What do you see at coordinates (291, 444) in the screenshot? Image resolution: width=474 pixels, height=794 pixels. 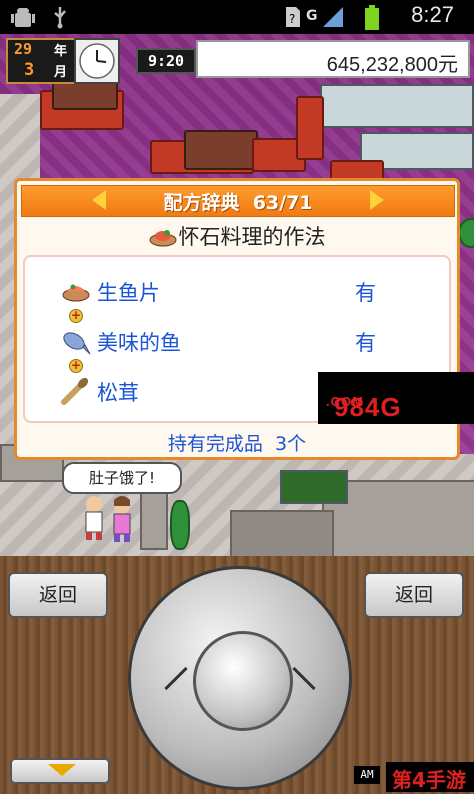 I see `completed-count: 3个` at bounding box center [291, 444].